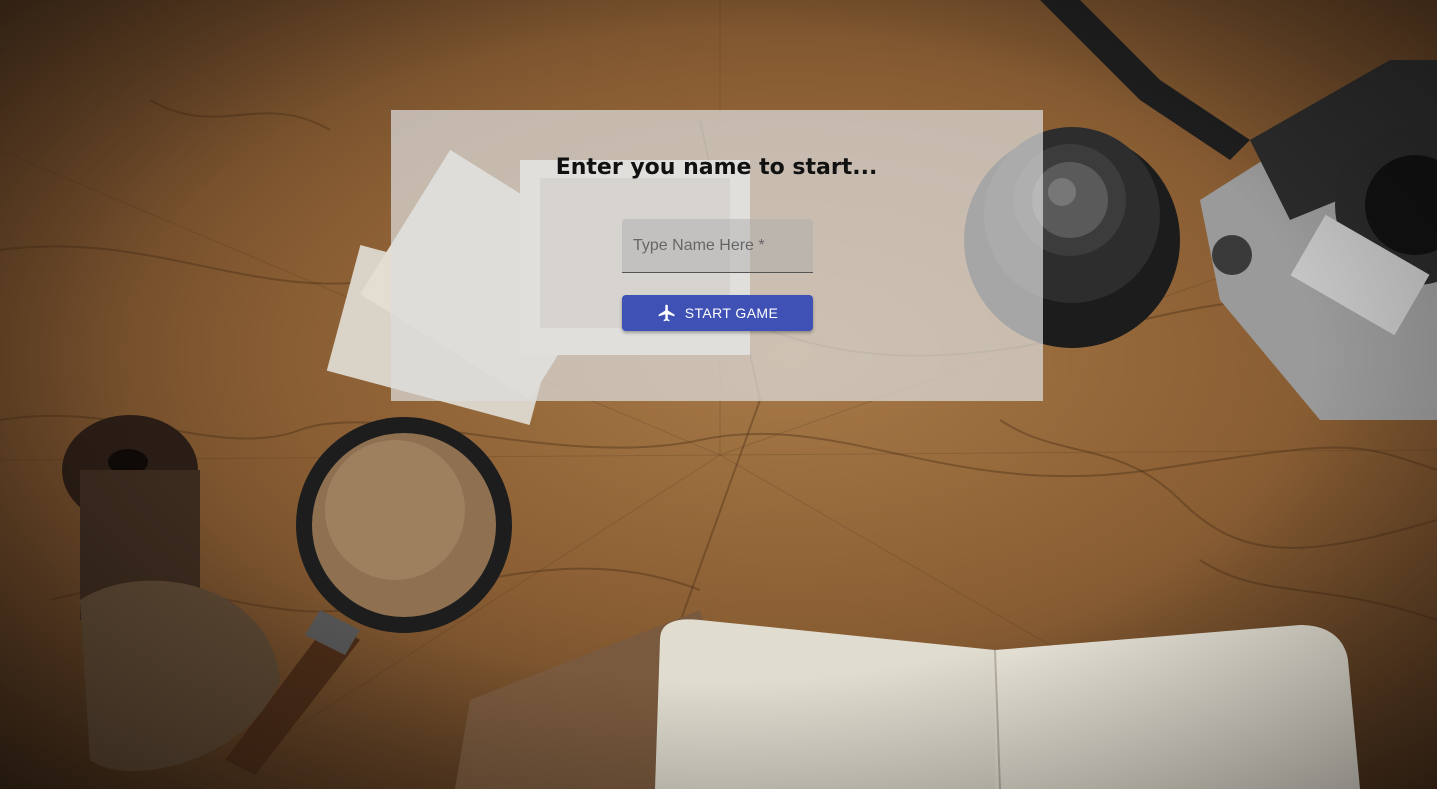  What do you see at coordinates (731, 313) in the screenshot?
I see `start-game-label: START GAME` at bounding box center [731, 313].